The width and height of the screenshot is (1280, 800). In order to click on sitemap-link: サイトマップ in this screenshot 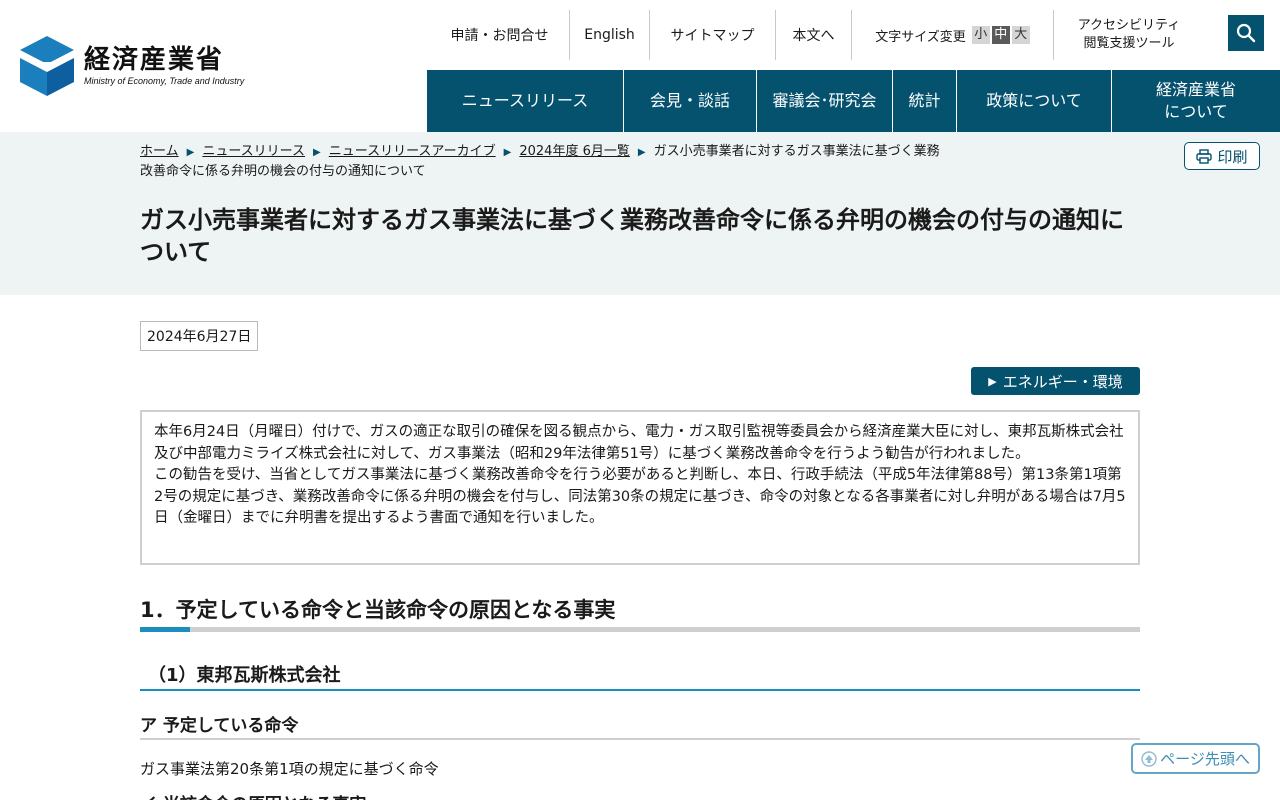, I will do `click(713, 35)`.